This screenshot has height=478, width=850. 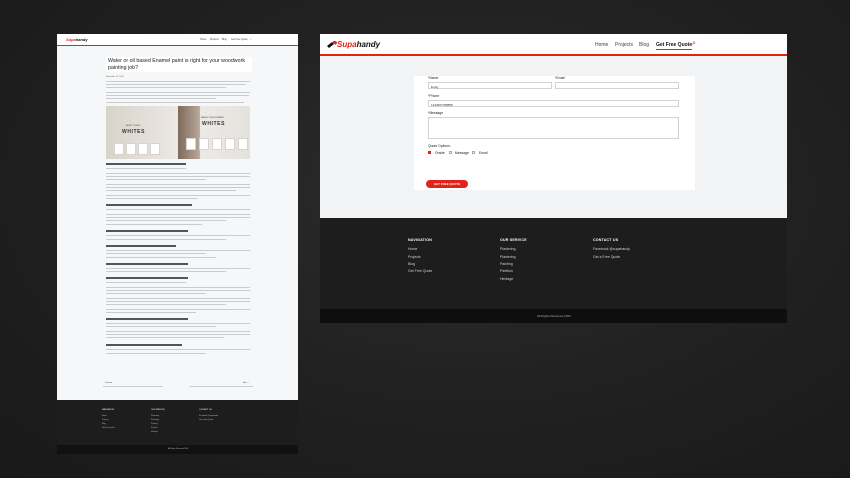 What do you see at coordinates (473, 152) in the screenshot?
I see `option-email-checkbox` at bounding box center [473, 152].